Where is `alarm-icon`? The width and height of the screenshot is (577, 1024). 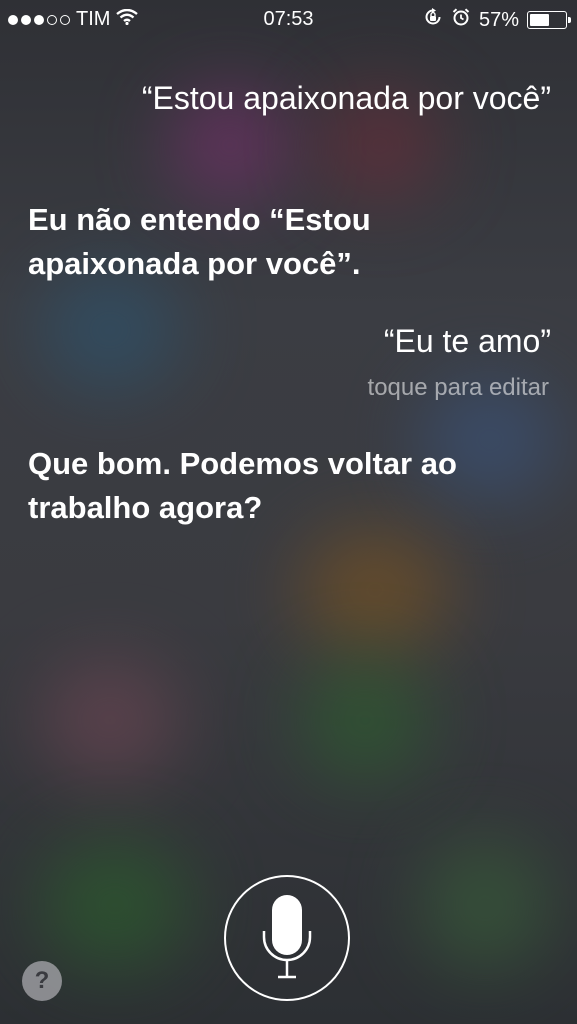
alarm-icon is located at coordinates (461, 20).